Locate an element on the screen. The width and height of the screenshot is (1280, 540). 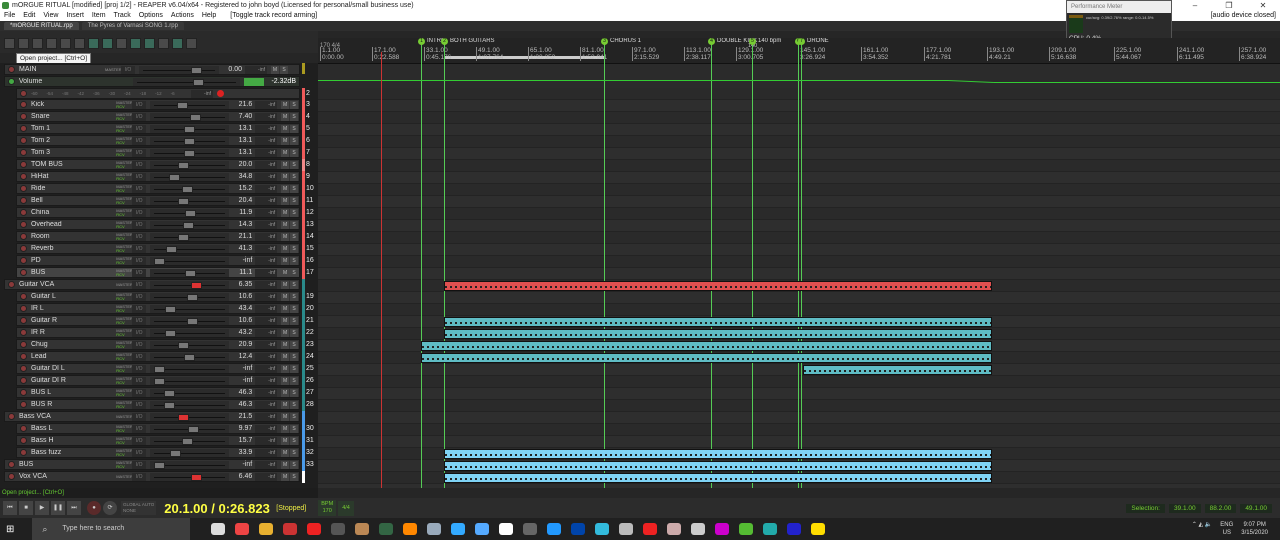
app-f-icon is located at coordinates (530, 529).